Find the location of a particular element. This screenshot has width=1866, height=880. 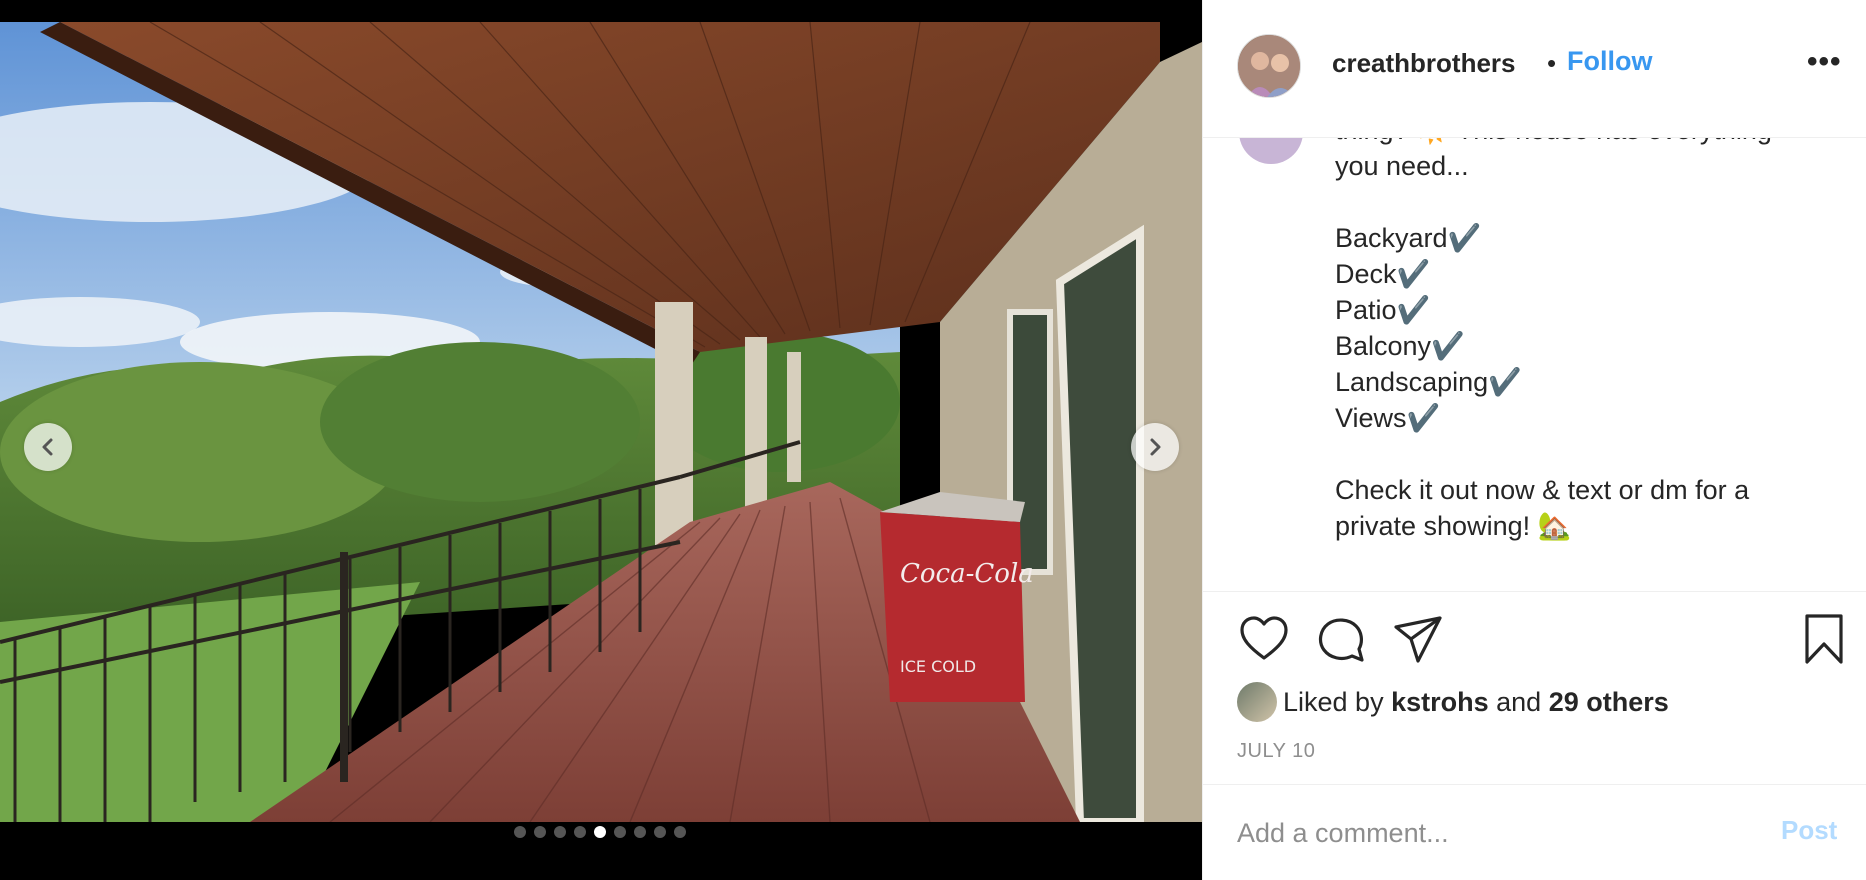

like-button is located at coordinates (1264, 639).